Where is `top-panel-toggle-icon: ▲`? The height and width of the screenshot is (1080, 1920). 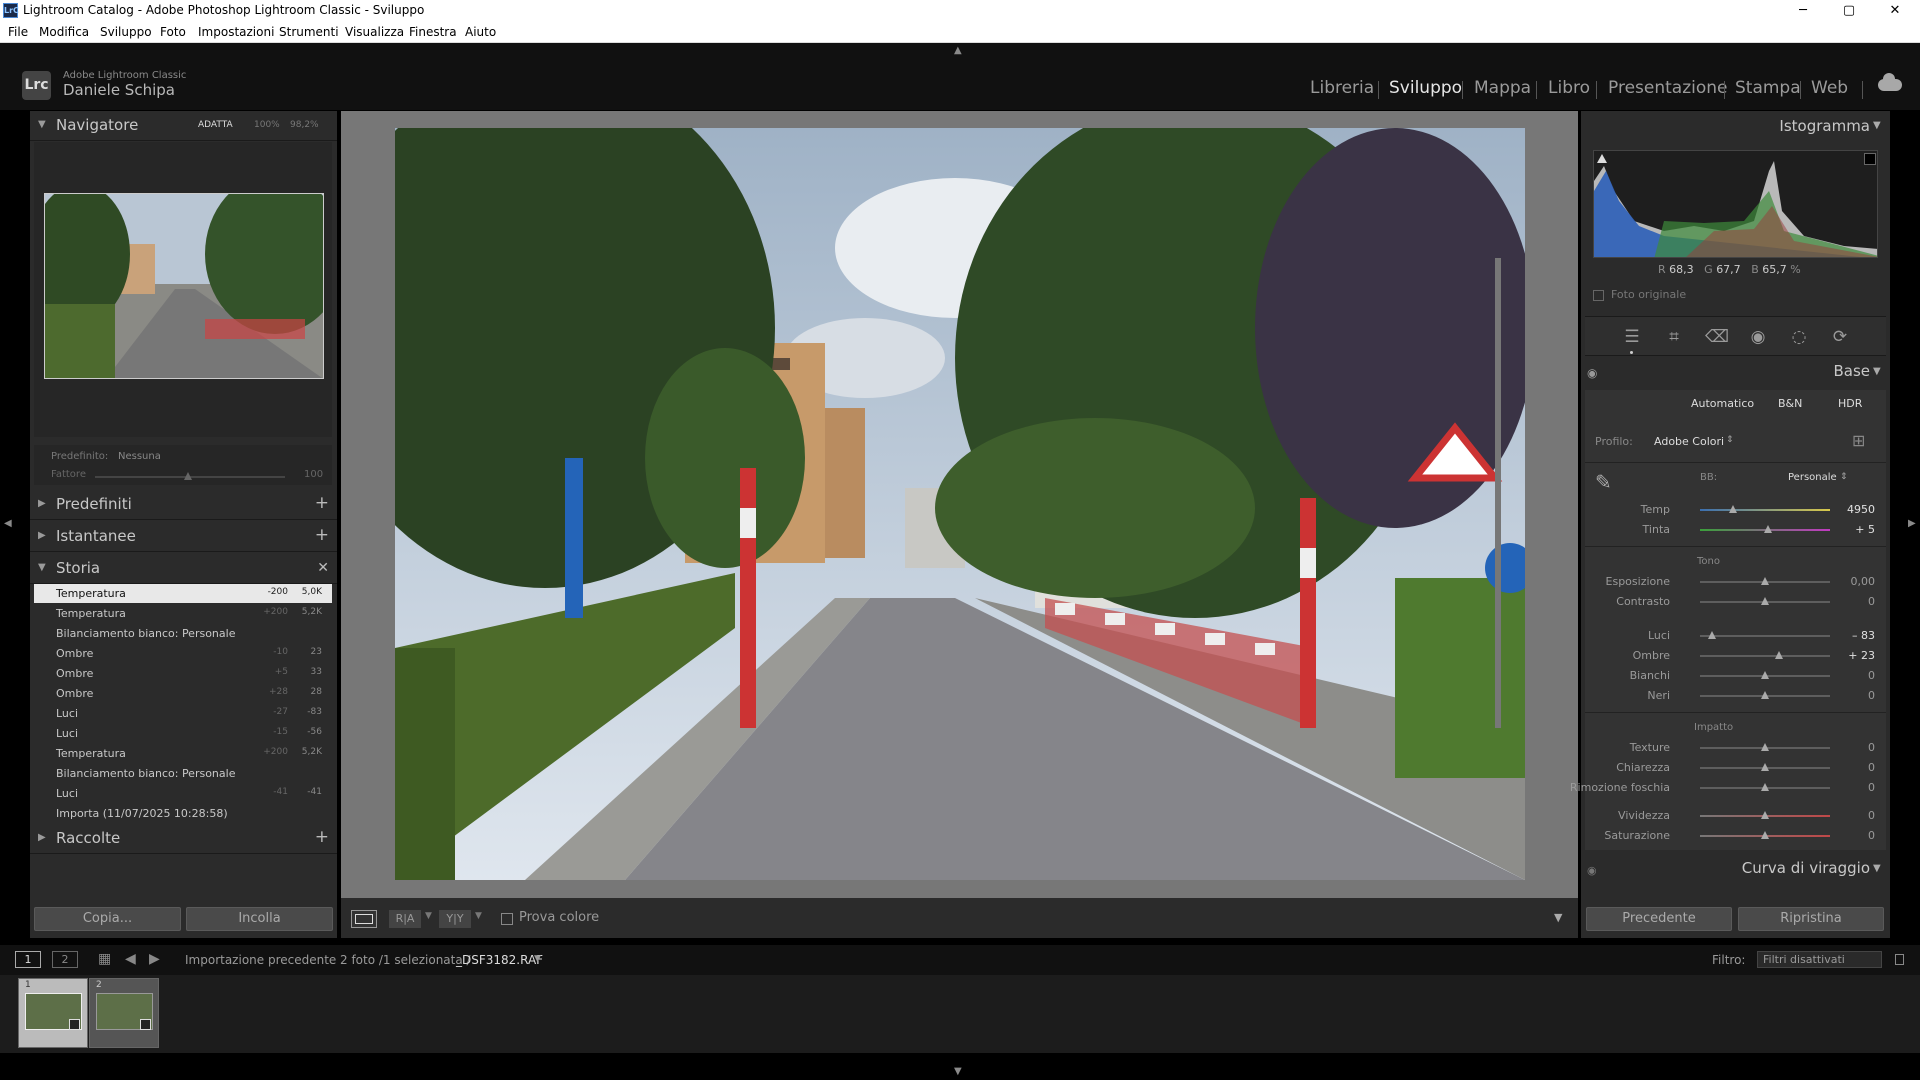
top-panel-toggle-icon: ▲ is located at coordinates (958, 50).